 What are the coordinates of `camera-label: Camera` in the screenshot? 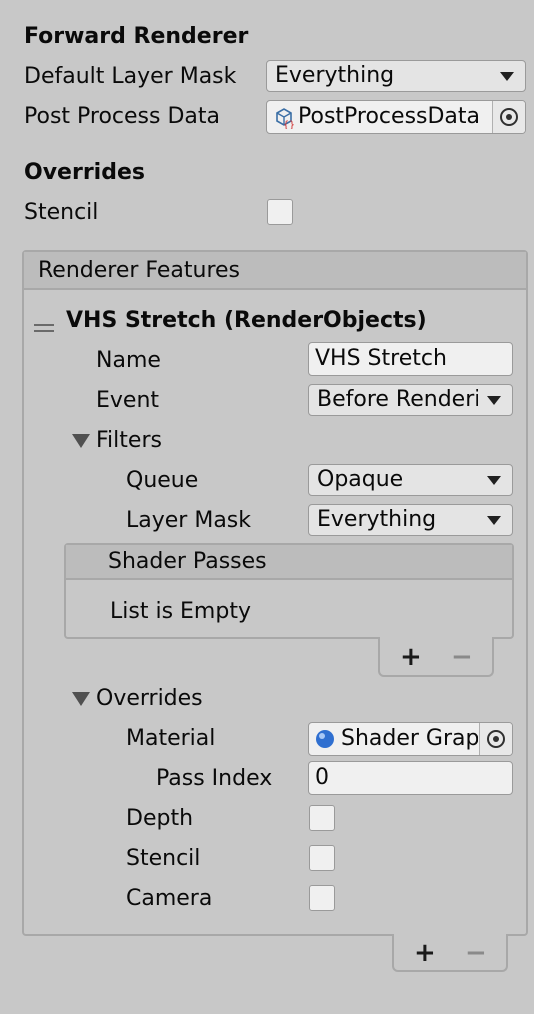 It's located at (169, 898).